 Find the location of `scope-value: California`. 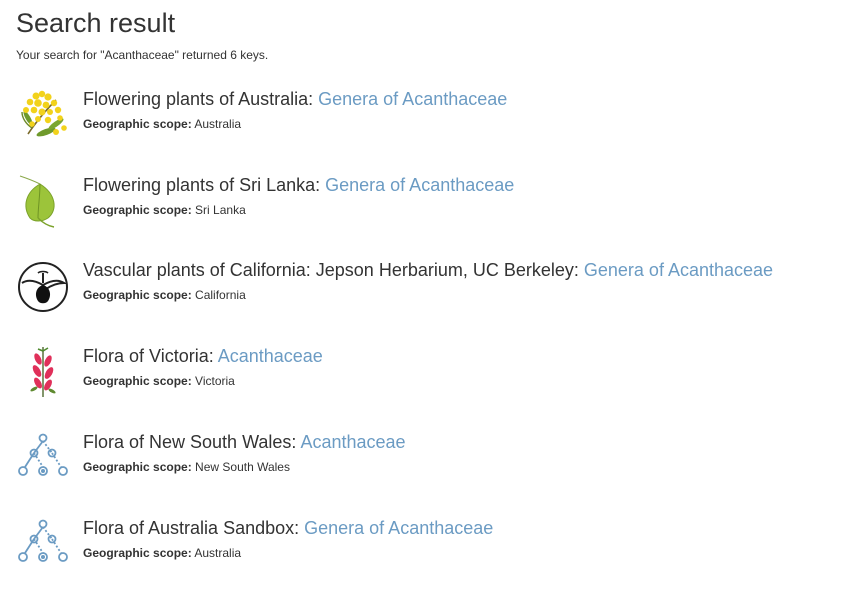

scope-value: California is located at coordinates (220, 295).